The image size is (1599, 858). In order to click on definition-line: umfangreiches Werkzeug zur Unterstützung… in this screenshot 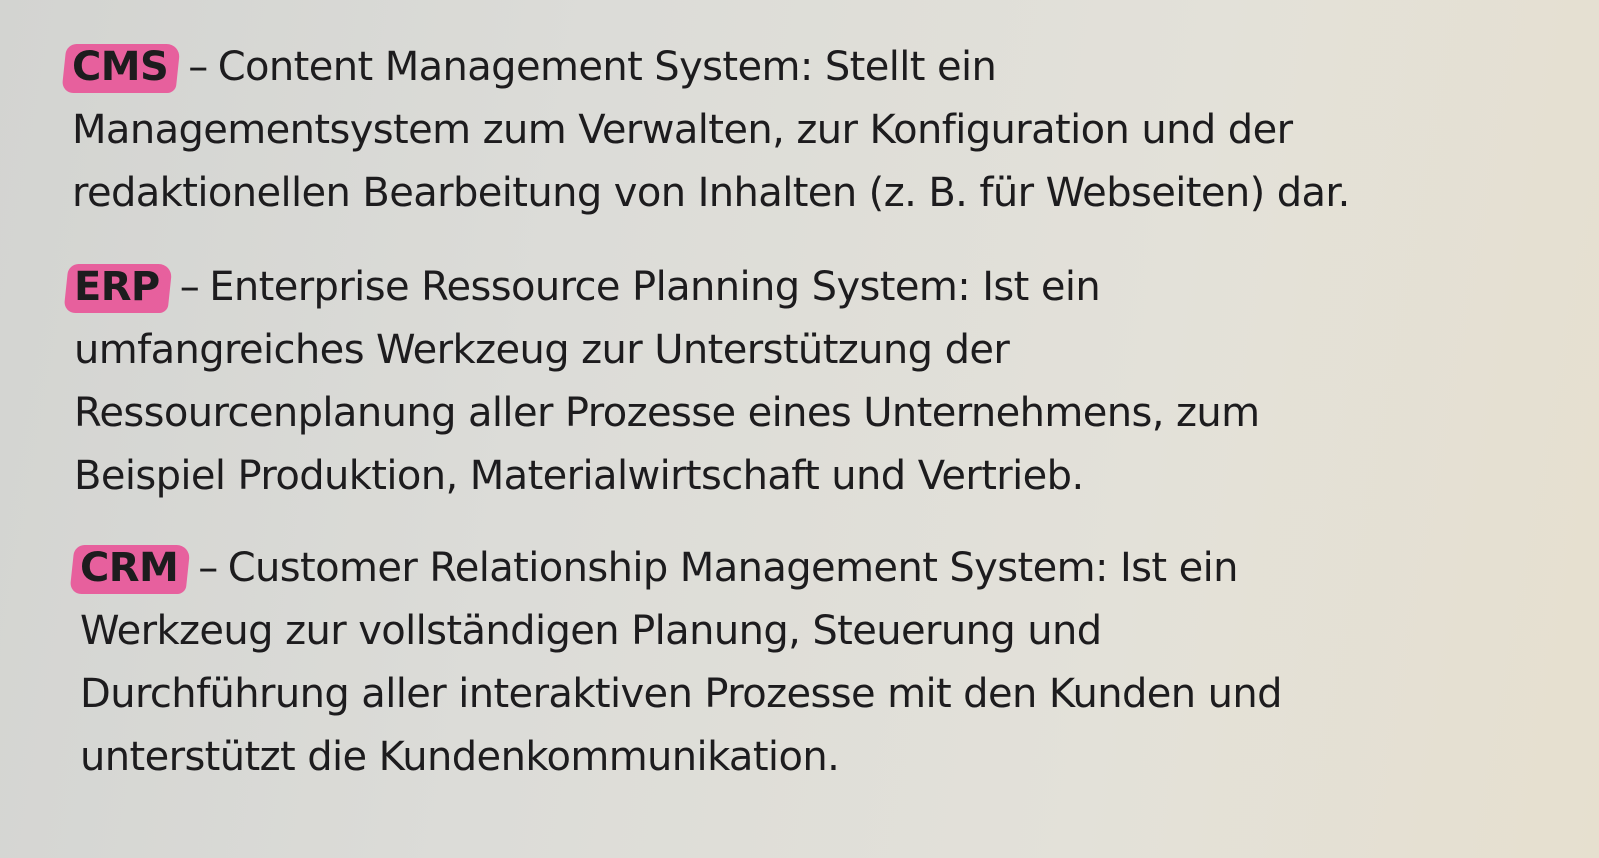, I will do `click(542, 350)`.